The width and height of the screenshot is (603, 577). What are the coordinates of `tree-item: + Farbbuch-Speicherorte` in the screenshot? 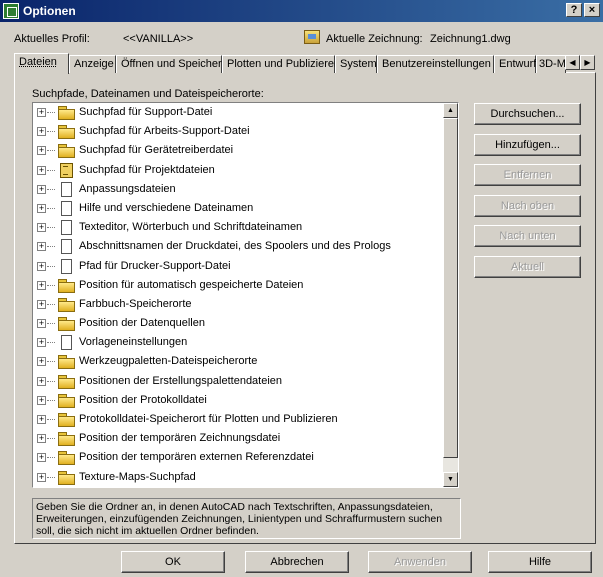 It's located at (238, 304).